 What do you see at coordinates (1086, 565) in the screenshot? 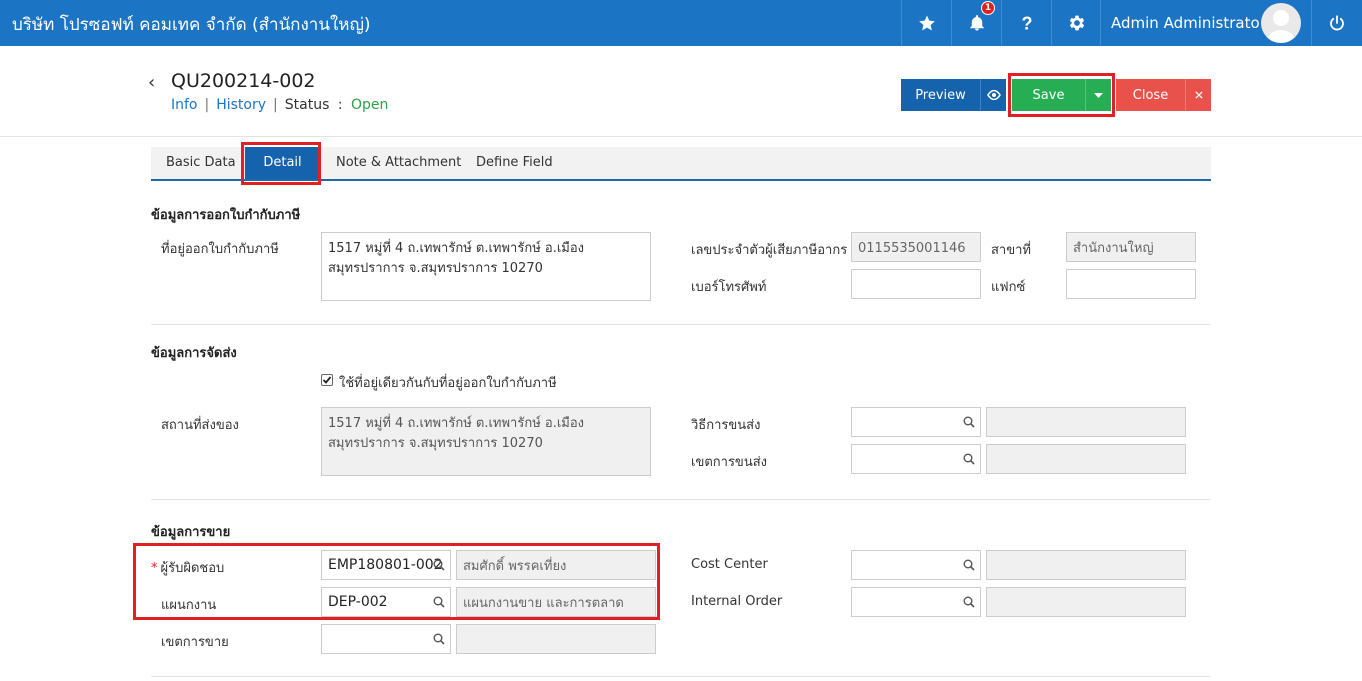
I see `cost-center-name-field` at bounding box center [1086, 565].